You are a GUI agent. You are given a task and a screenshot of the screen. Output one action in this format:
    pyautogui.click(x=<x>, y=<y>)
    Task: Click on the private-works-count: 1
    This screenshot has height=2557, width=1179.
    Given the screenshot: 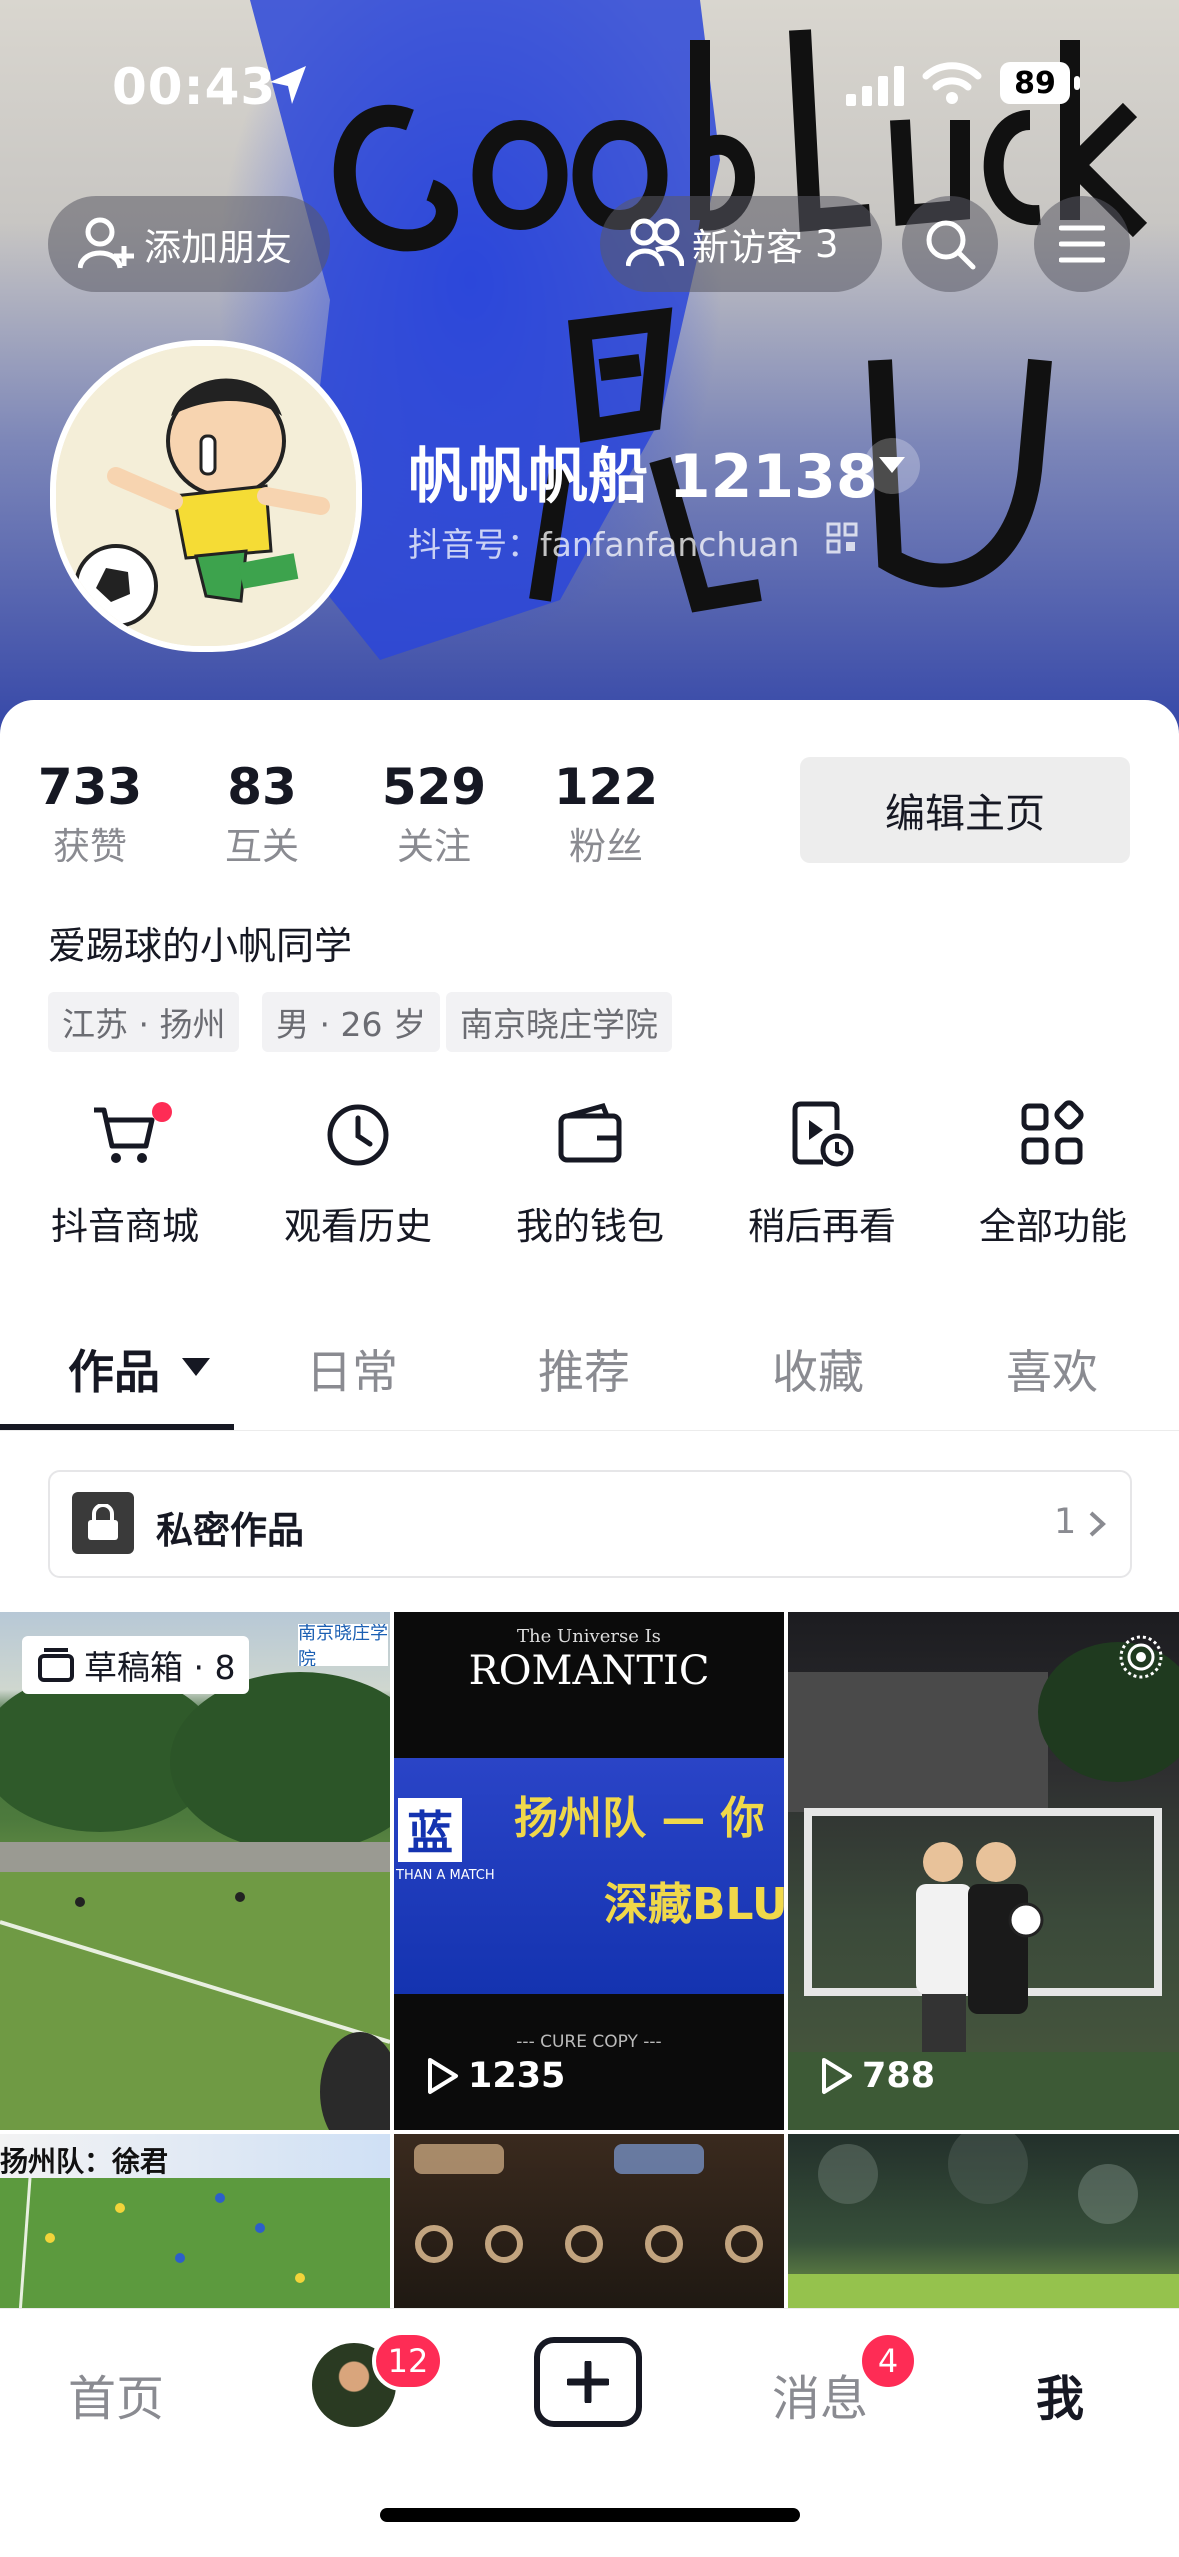 What is the action you would take?
    pyautogui.click(x=1065, y=1522)
    